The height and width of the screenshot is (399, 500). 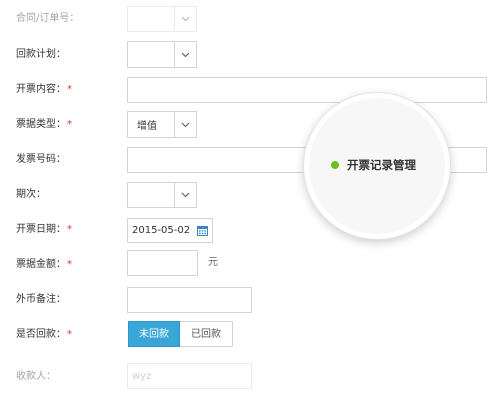 I want to click on callout-label: 开票记录管理, so click(x=381, y=165).